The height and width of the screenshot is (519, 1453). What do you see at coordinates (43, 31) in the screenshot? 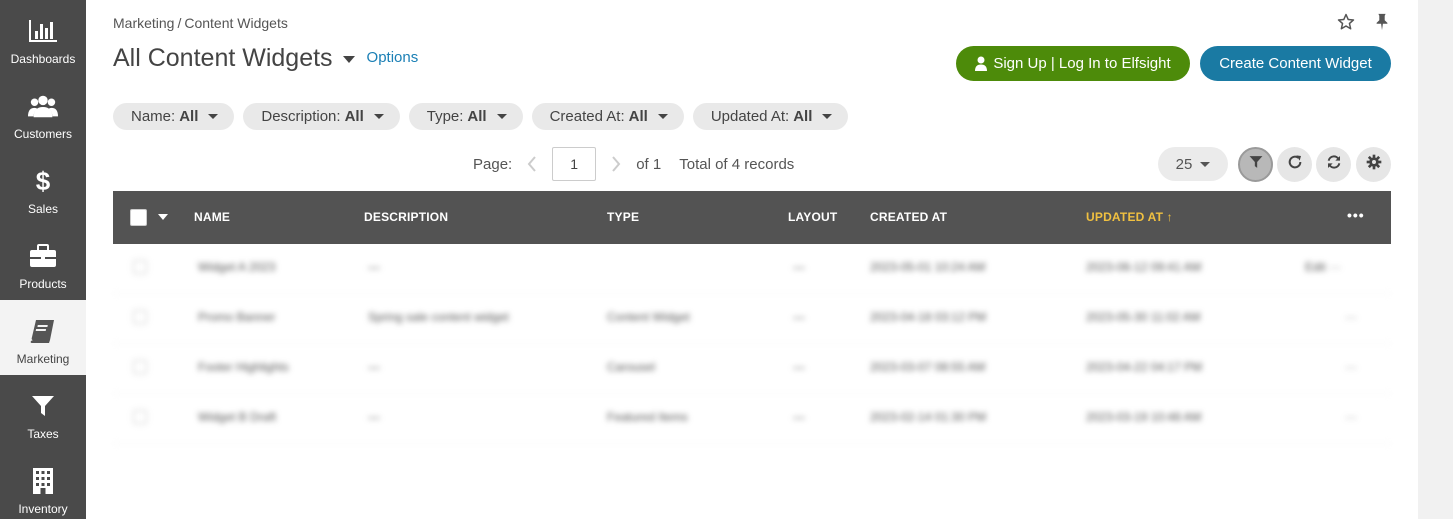
I see `bar-chart-icon` at bounding box center [43, 31].